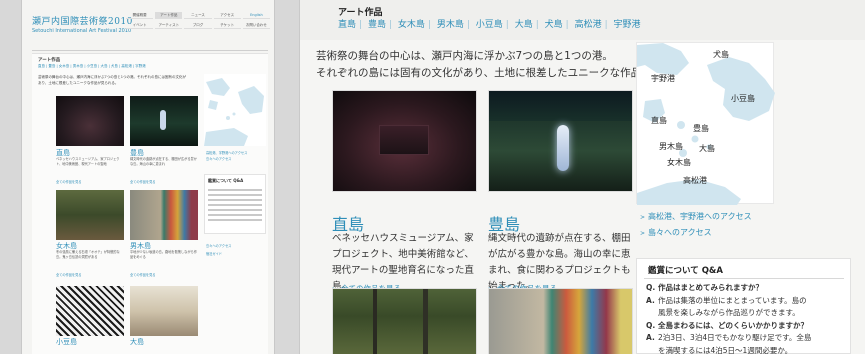  I want to click on map-label-teshima: 豊島, so click(701, 128).